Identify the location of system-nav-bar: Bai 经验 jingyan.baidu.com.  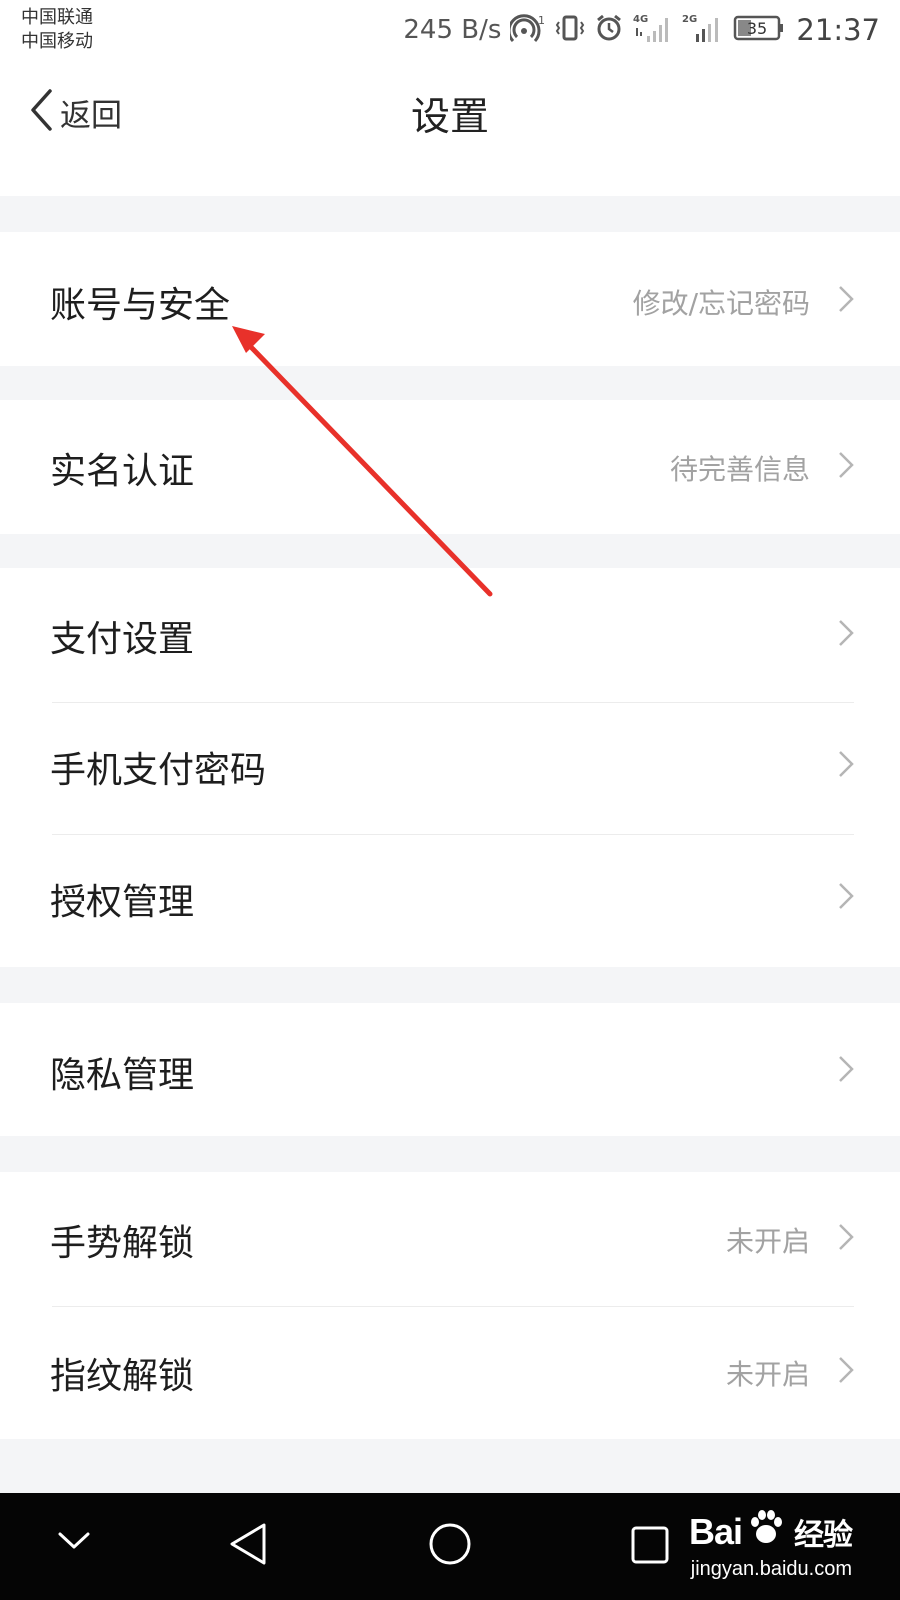
(450, 1546).